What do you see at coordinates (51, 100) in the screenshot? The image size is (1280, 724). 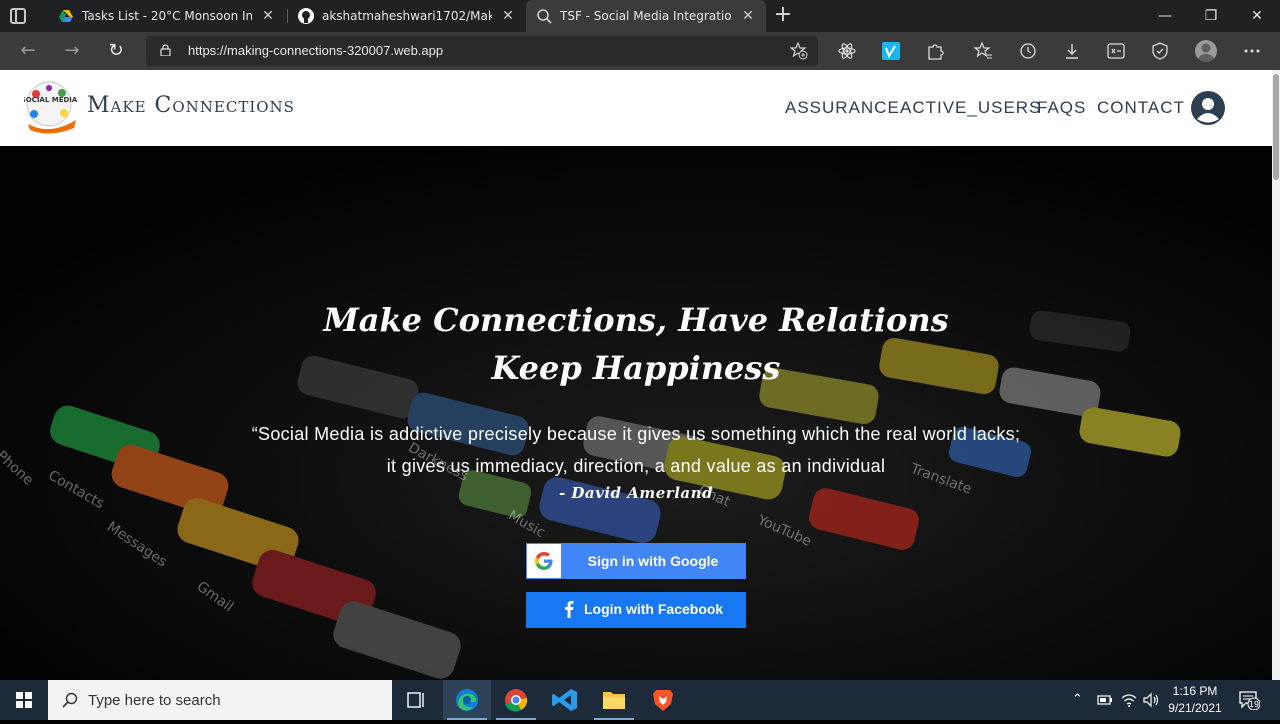 I see `logo-text: SOCIAL MEDIA` at bounding box center [51, 100].